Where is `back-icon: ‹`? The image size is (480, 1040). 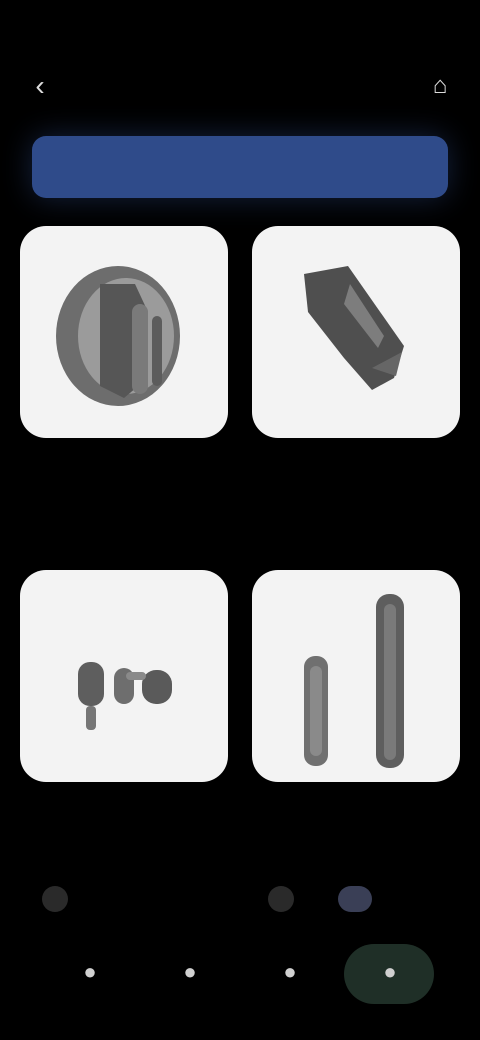 back-icon: ‹ is located at coordinates (40, 86).